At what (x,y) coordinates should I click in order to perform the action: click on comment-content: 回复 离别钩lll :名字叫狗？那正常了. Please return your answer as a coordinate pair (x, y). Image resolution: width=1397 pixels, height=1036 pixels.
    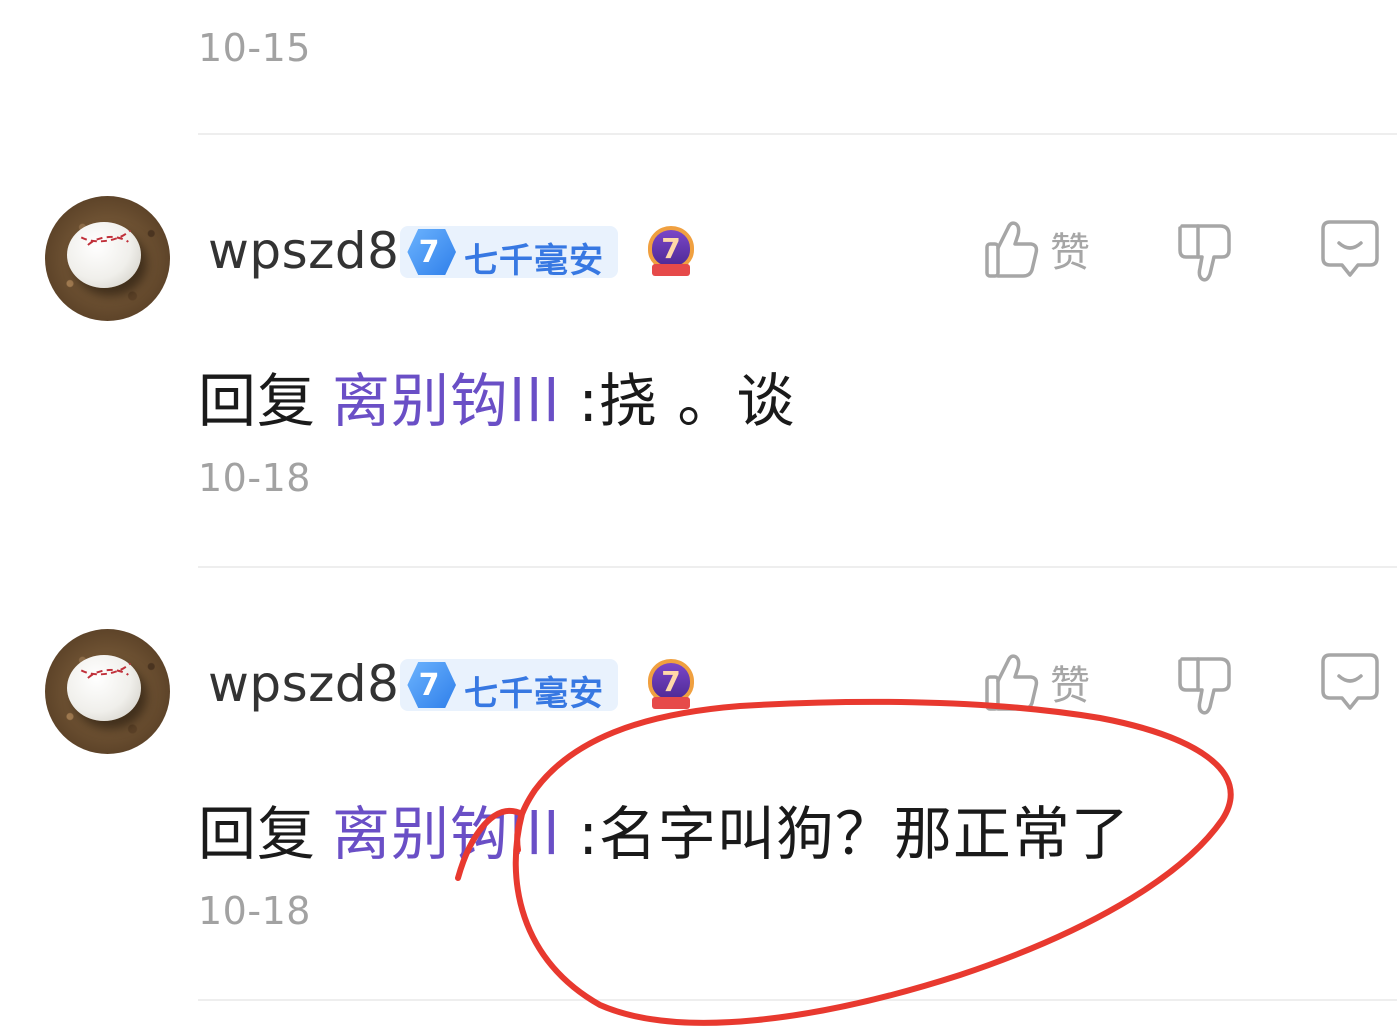
    Looking at the image, I should click on (664, 829).